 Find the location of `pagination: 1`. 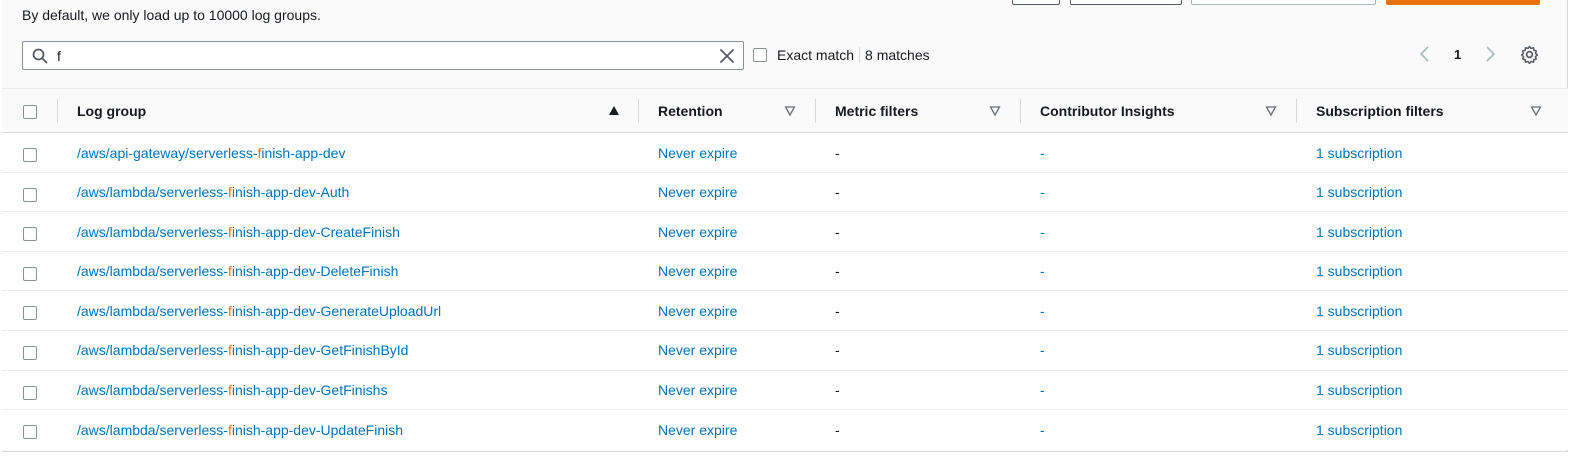

pagination: 1 is located at coordinates (1457, 54).